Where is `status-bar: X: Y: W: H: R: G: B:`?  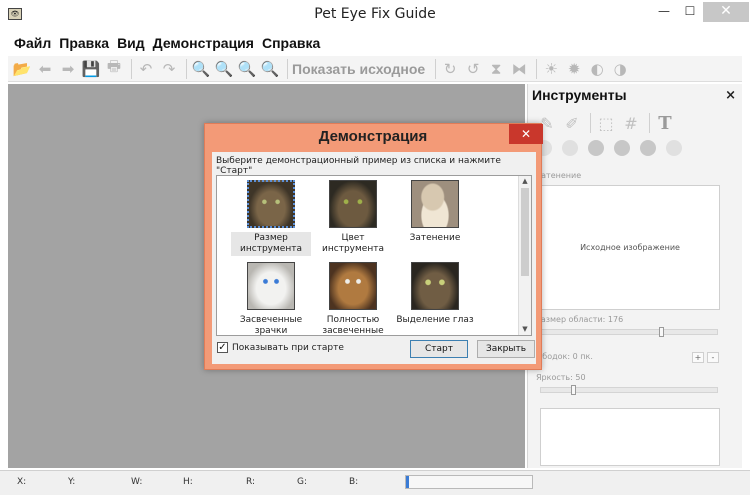 status-bar: X: Y: W: H: R: G: B: is located at coordinates (375, 482).